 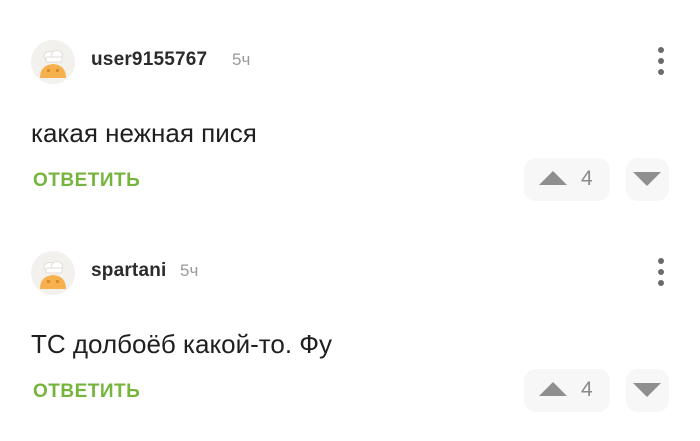 I want to click on comment-text: ТС долбоёб какой-то. Фу, so click(x=182, y=344).